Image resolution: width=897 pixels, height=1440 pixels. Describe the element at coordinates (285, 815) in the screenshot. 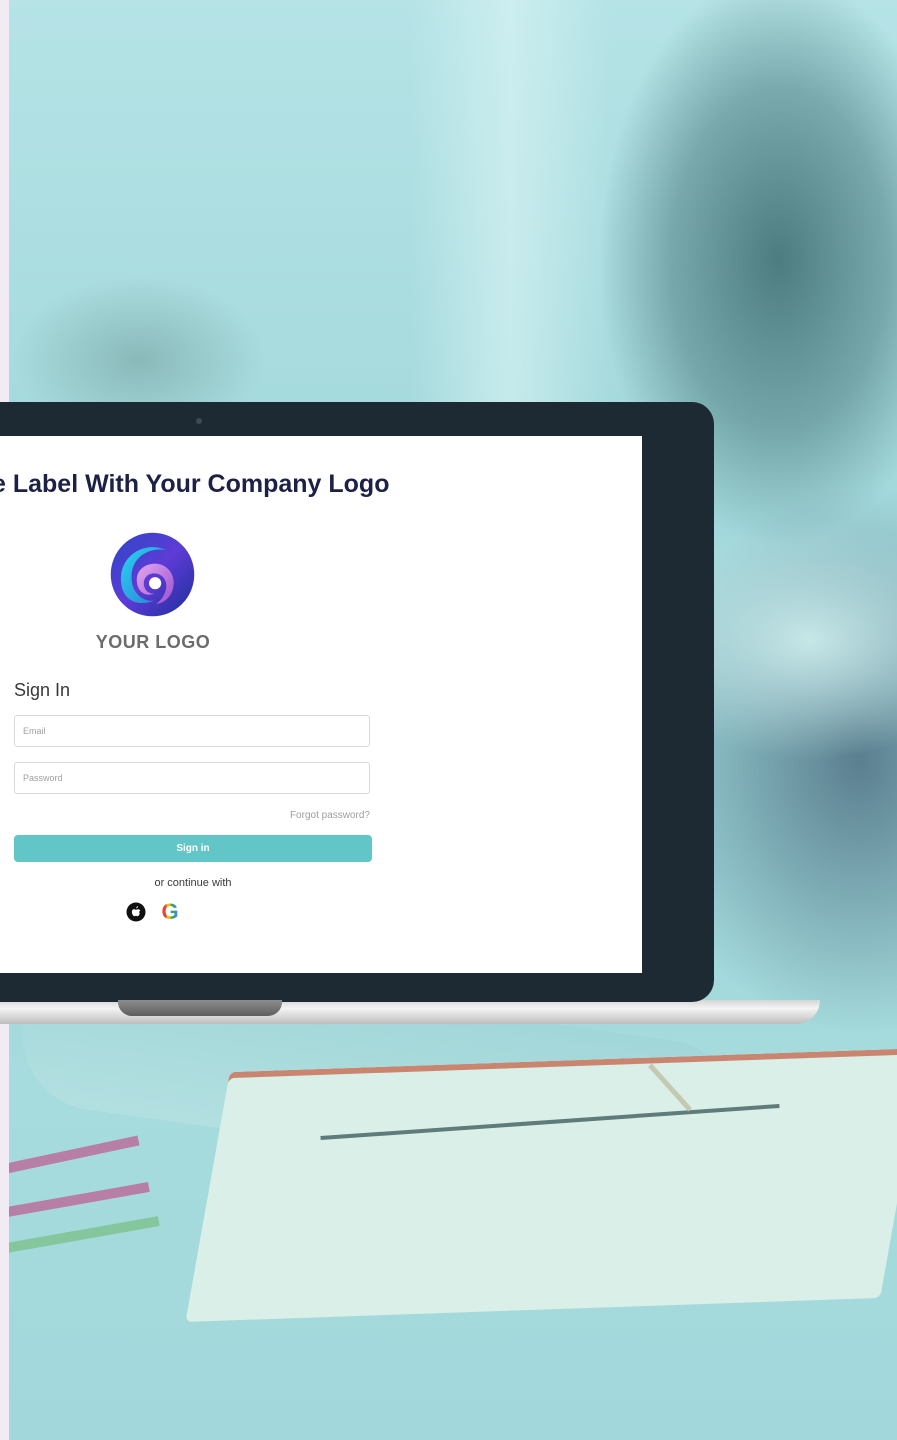

I see `forgot-password-link: Forgot password?` at that location.